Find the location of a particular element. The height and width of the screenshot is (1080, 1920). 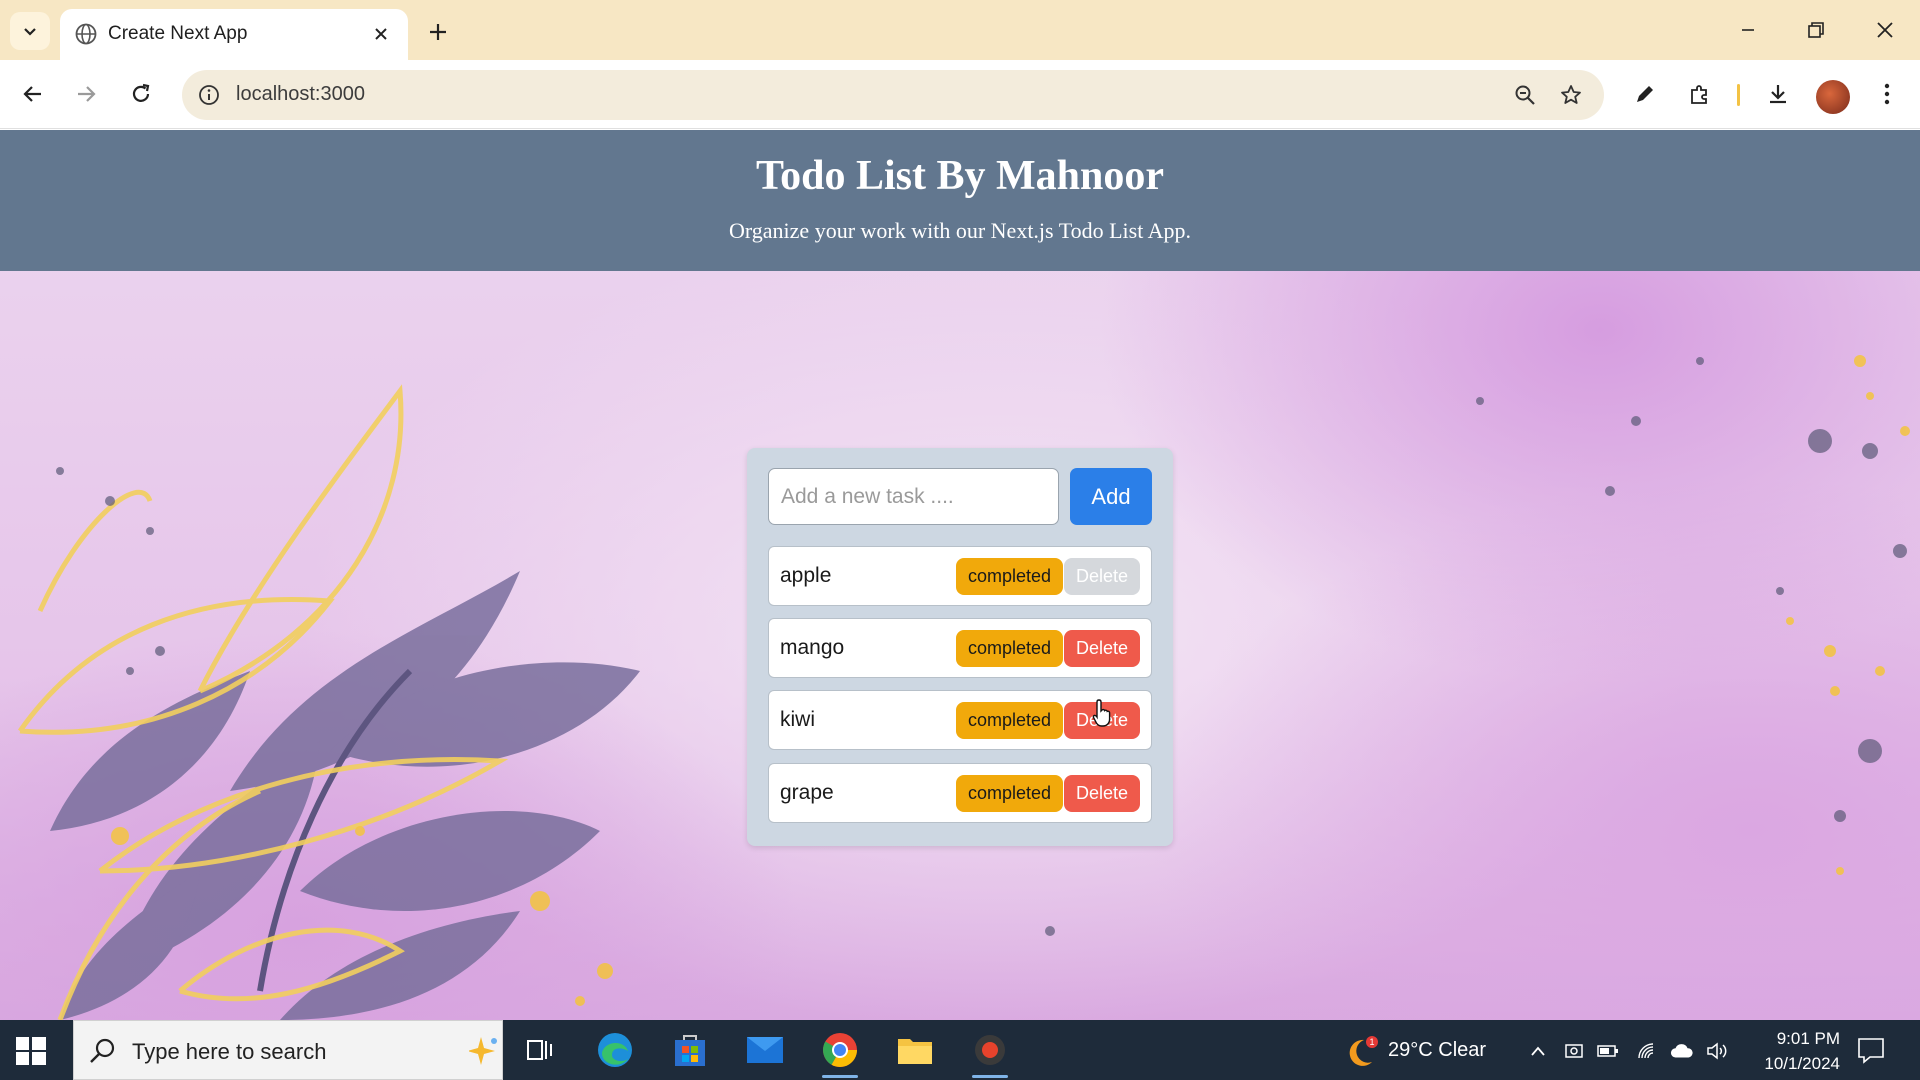

record-icon is located at coordinates (990, 1050).